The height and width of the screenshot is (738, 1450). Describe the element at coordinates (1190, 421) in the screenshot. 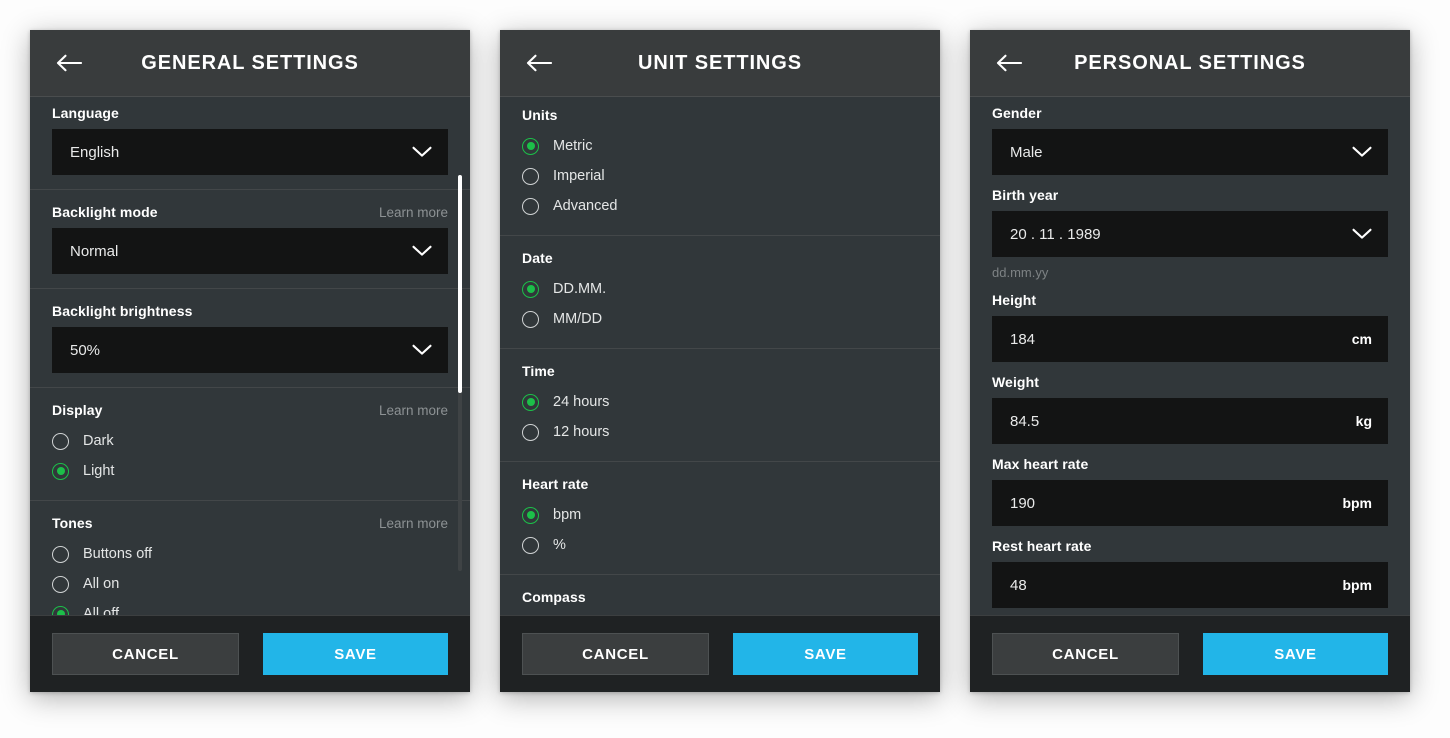

I see `weight-input: 84.5 kg` at that location.